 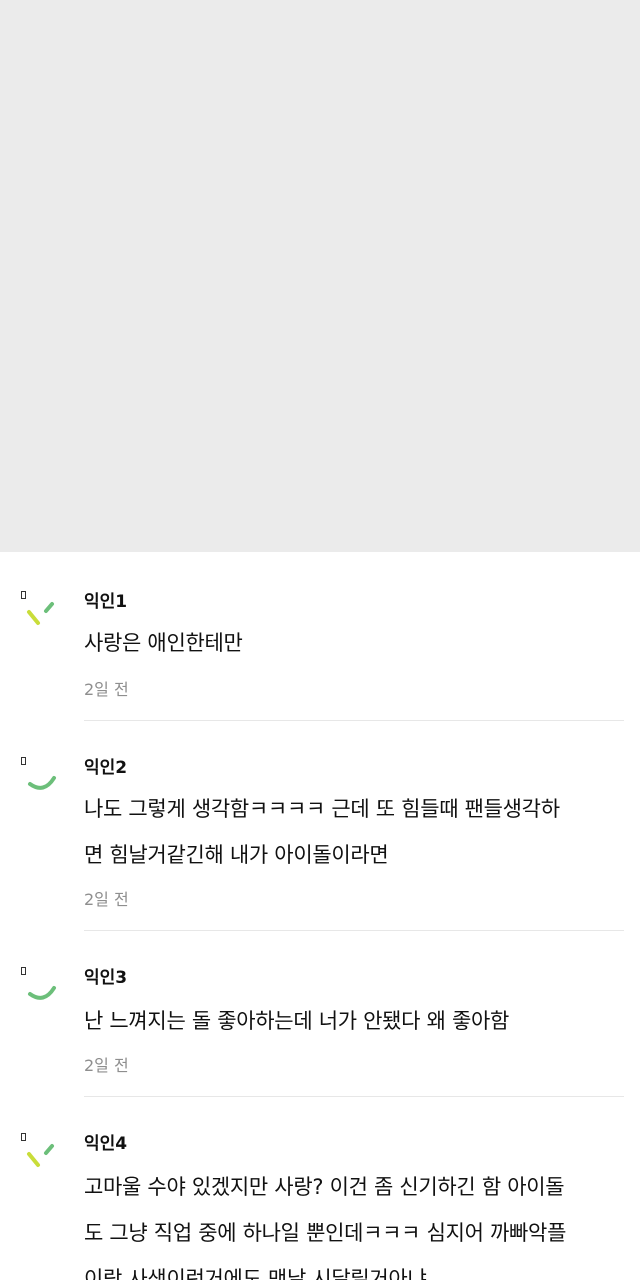 What do you see at coordinates (325, 1233) in the screenshot?
I see `comment-line: 도 그냥 직업 중에 하나일 뿐인데ㅋㅋㅋ 심지어 까빠악플` at bounding box center [325, 1233].